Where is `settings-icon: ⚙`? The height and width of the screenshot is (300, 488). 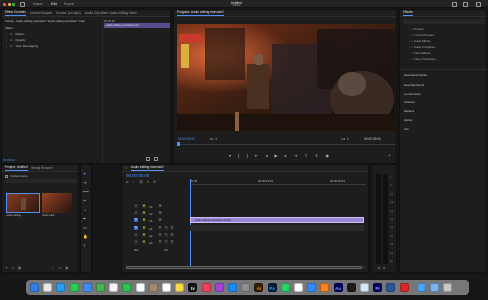 settings-icon: ⚙ is located at coordinates (154, 182).